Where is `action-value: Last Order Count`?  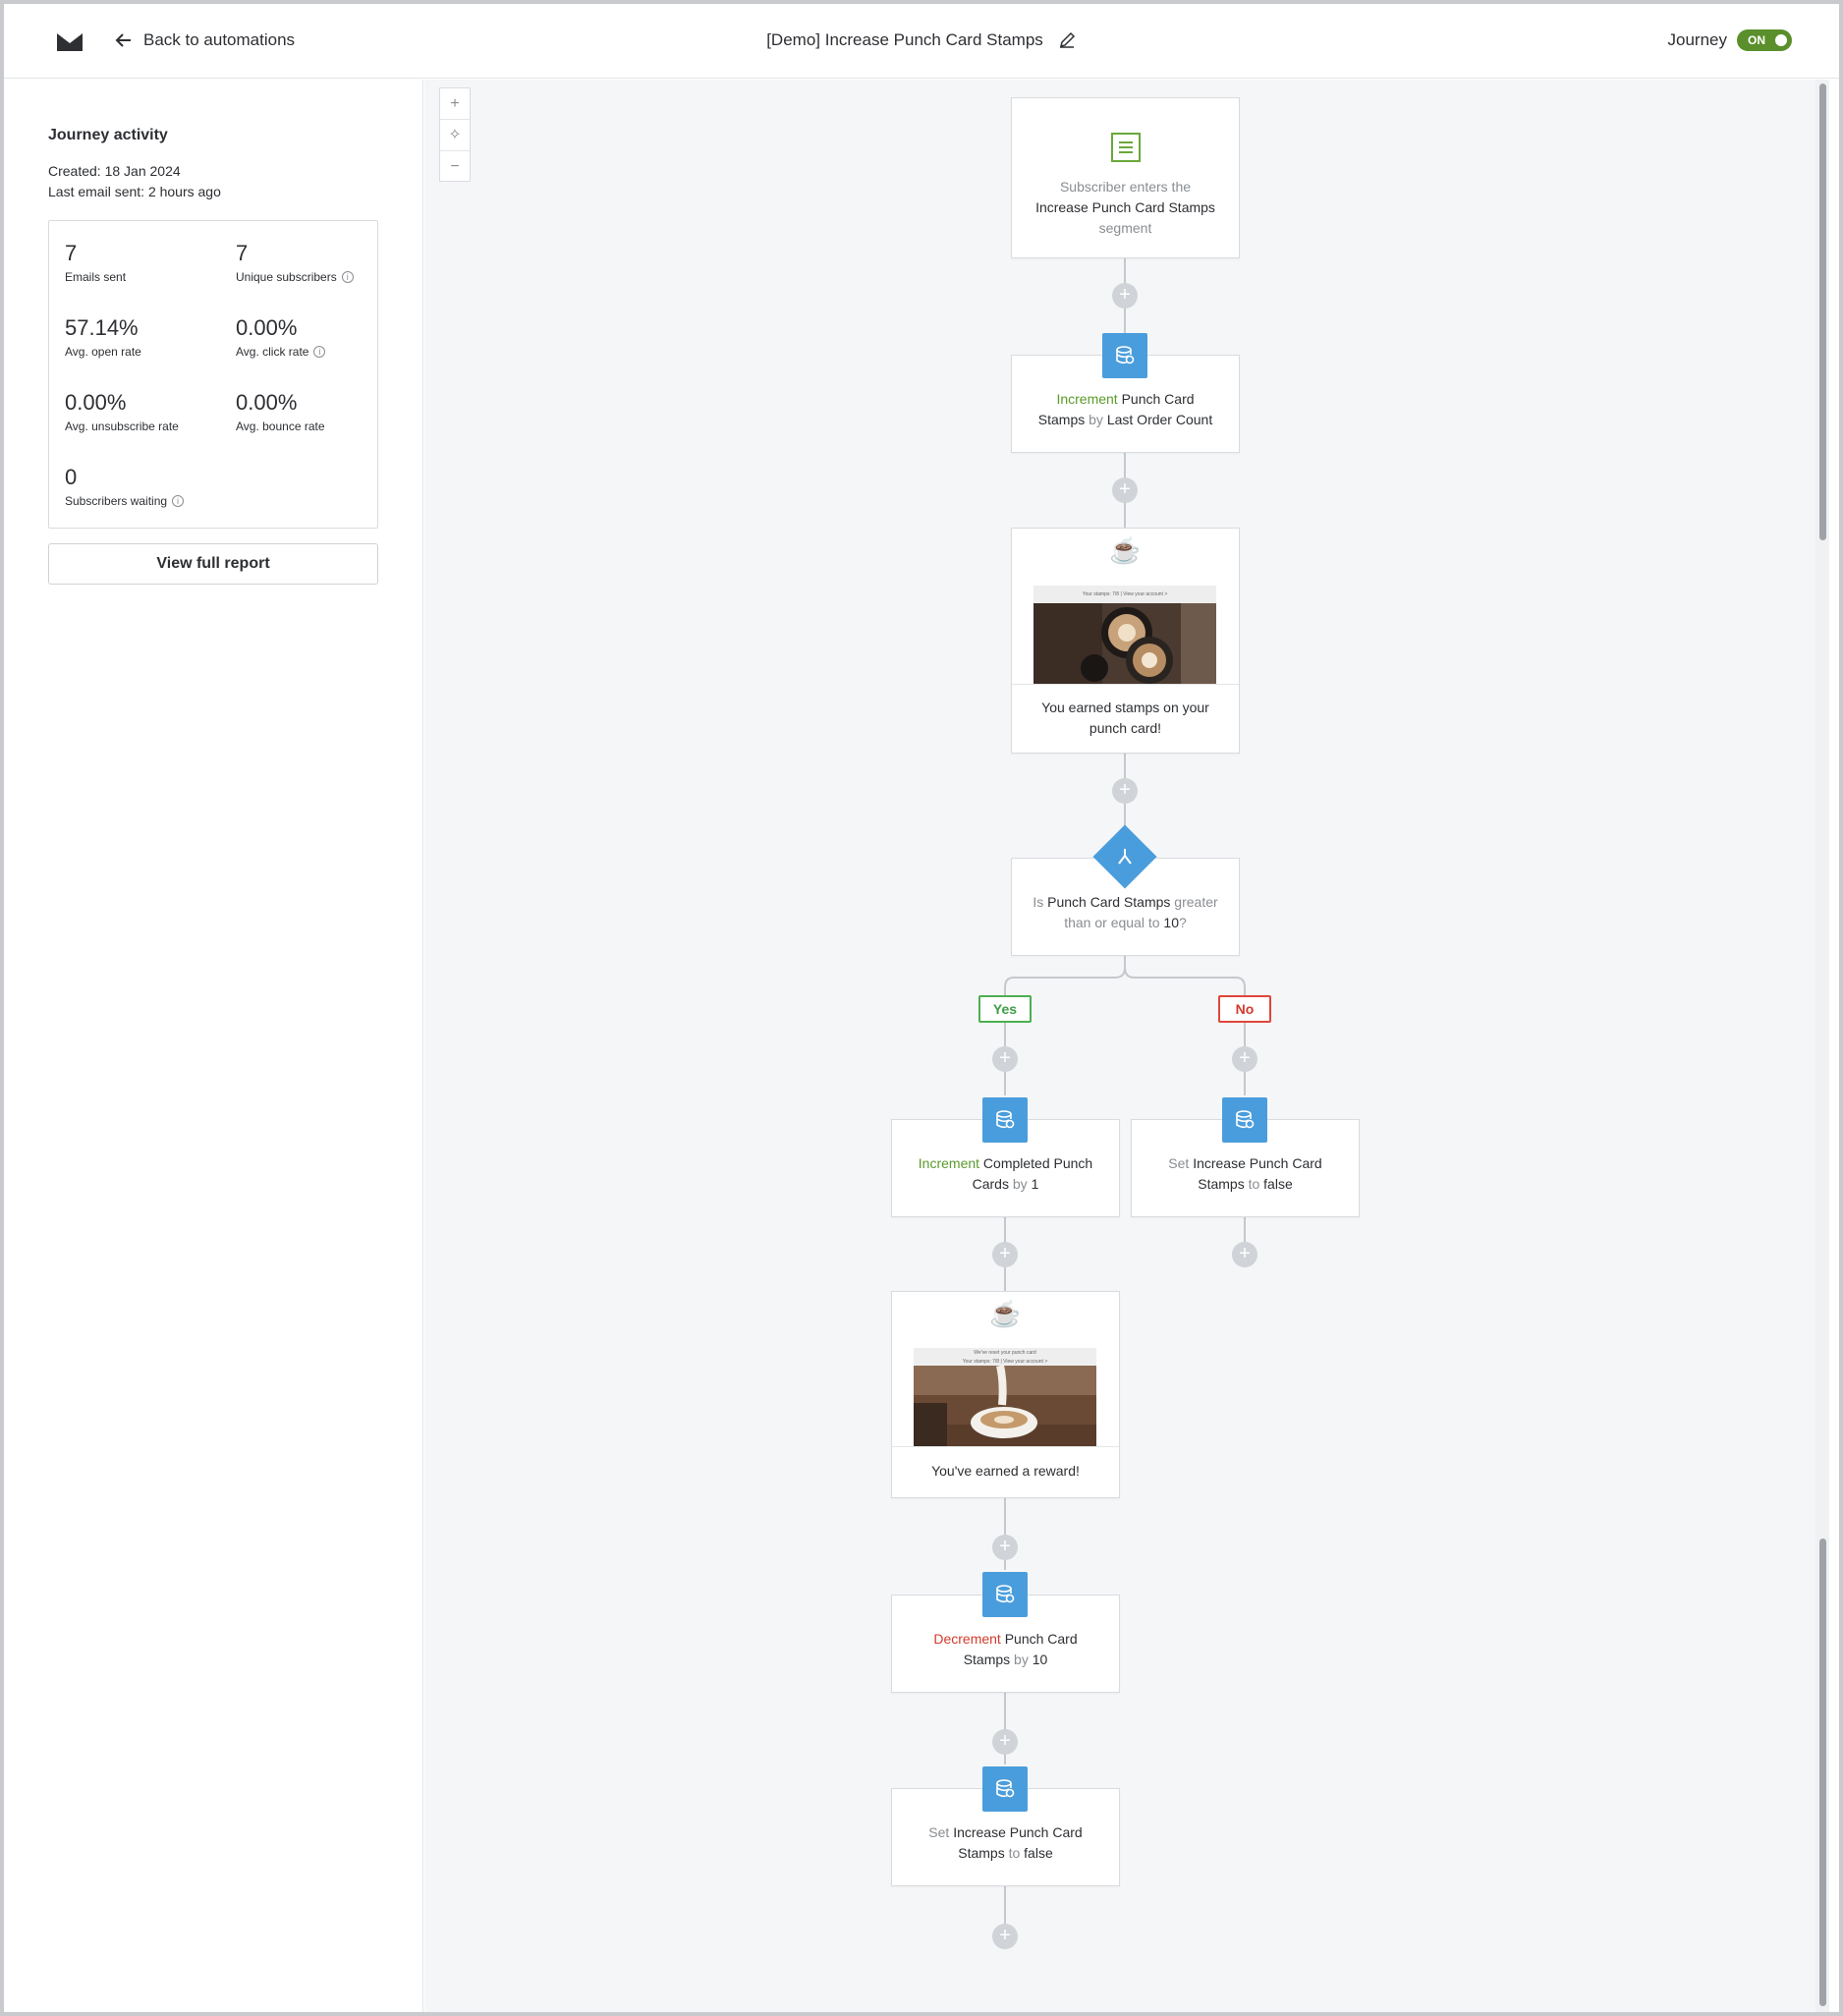 action-value: Last Order Count is located at coordinates (1159, 419).